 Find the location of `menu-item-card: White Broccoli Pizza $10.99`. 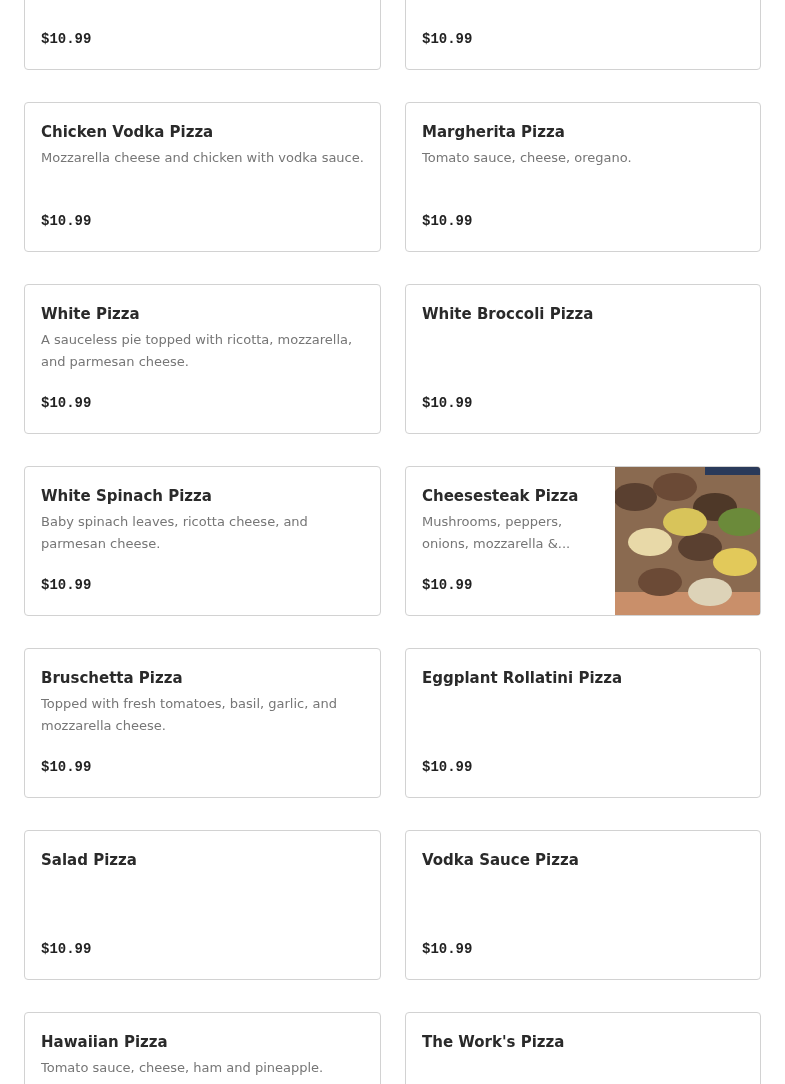

menu-item-card: White Broccoli Pizza $10.99 is located at coordinates (583, 359).